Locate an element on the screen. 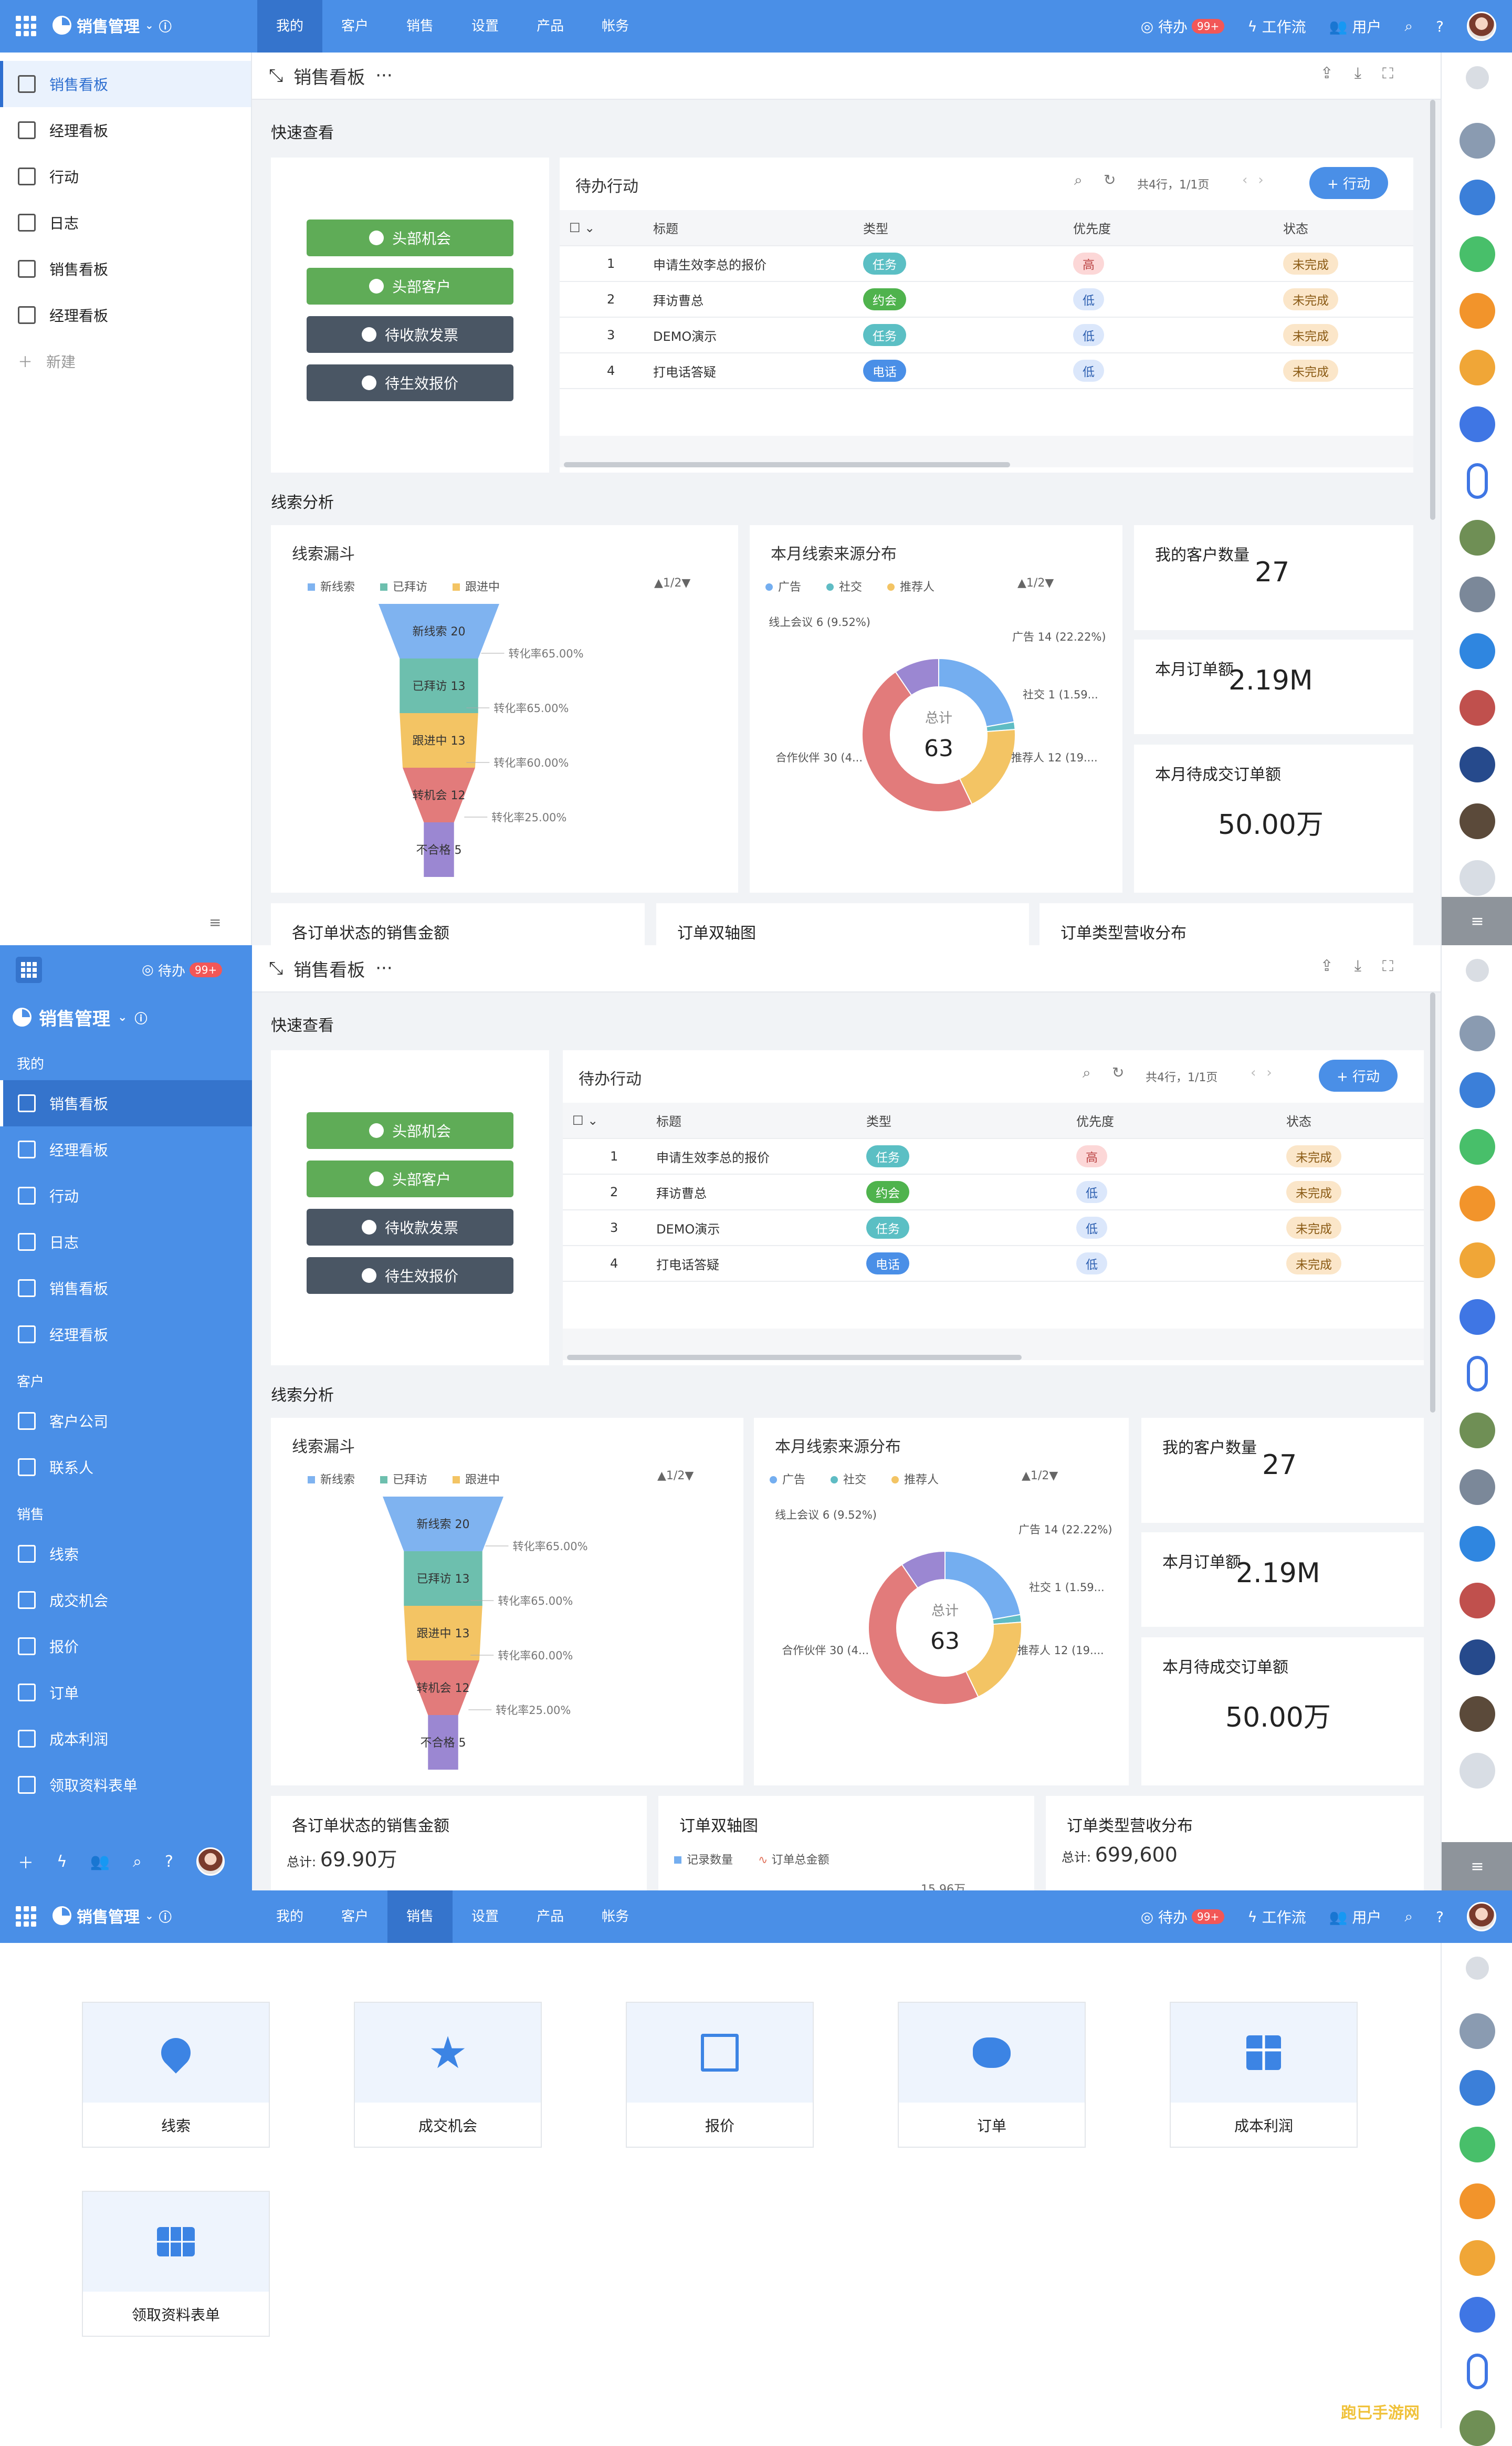 The width and height of the screenshot is (1512, 2446). tile-orders: 订单 is located at coordinates (992, 2075).